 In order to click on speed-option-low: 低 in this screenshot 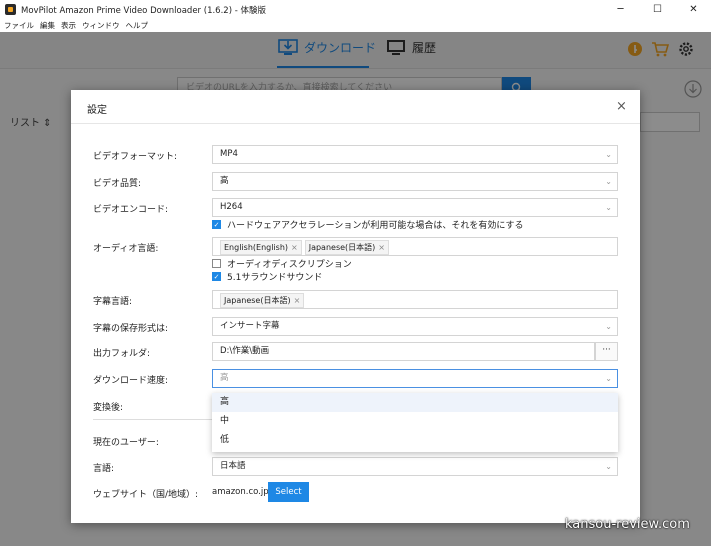, I will do `click(415, 440)`.